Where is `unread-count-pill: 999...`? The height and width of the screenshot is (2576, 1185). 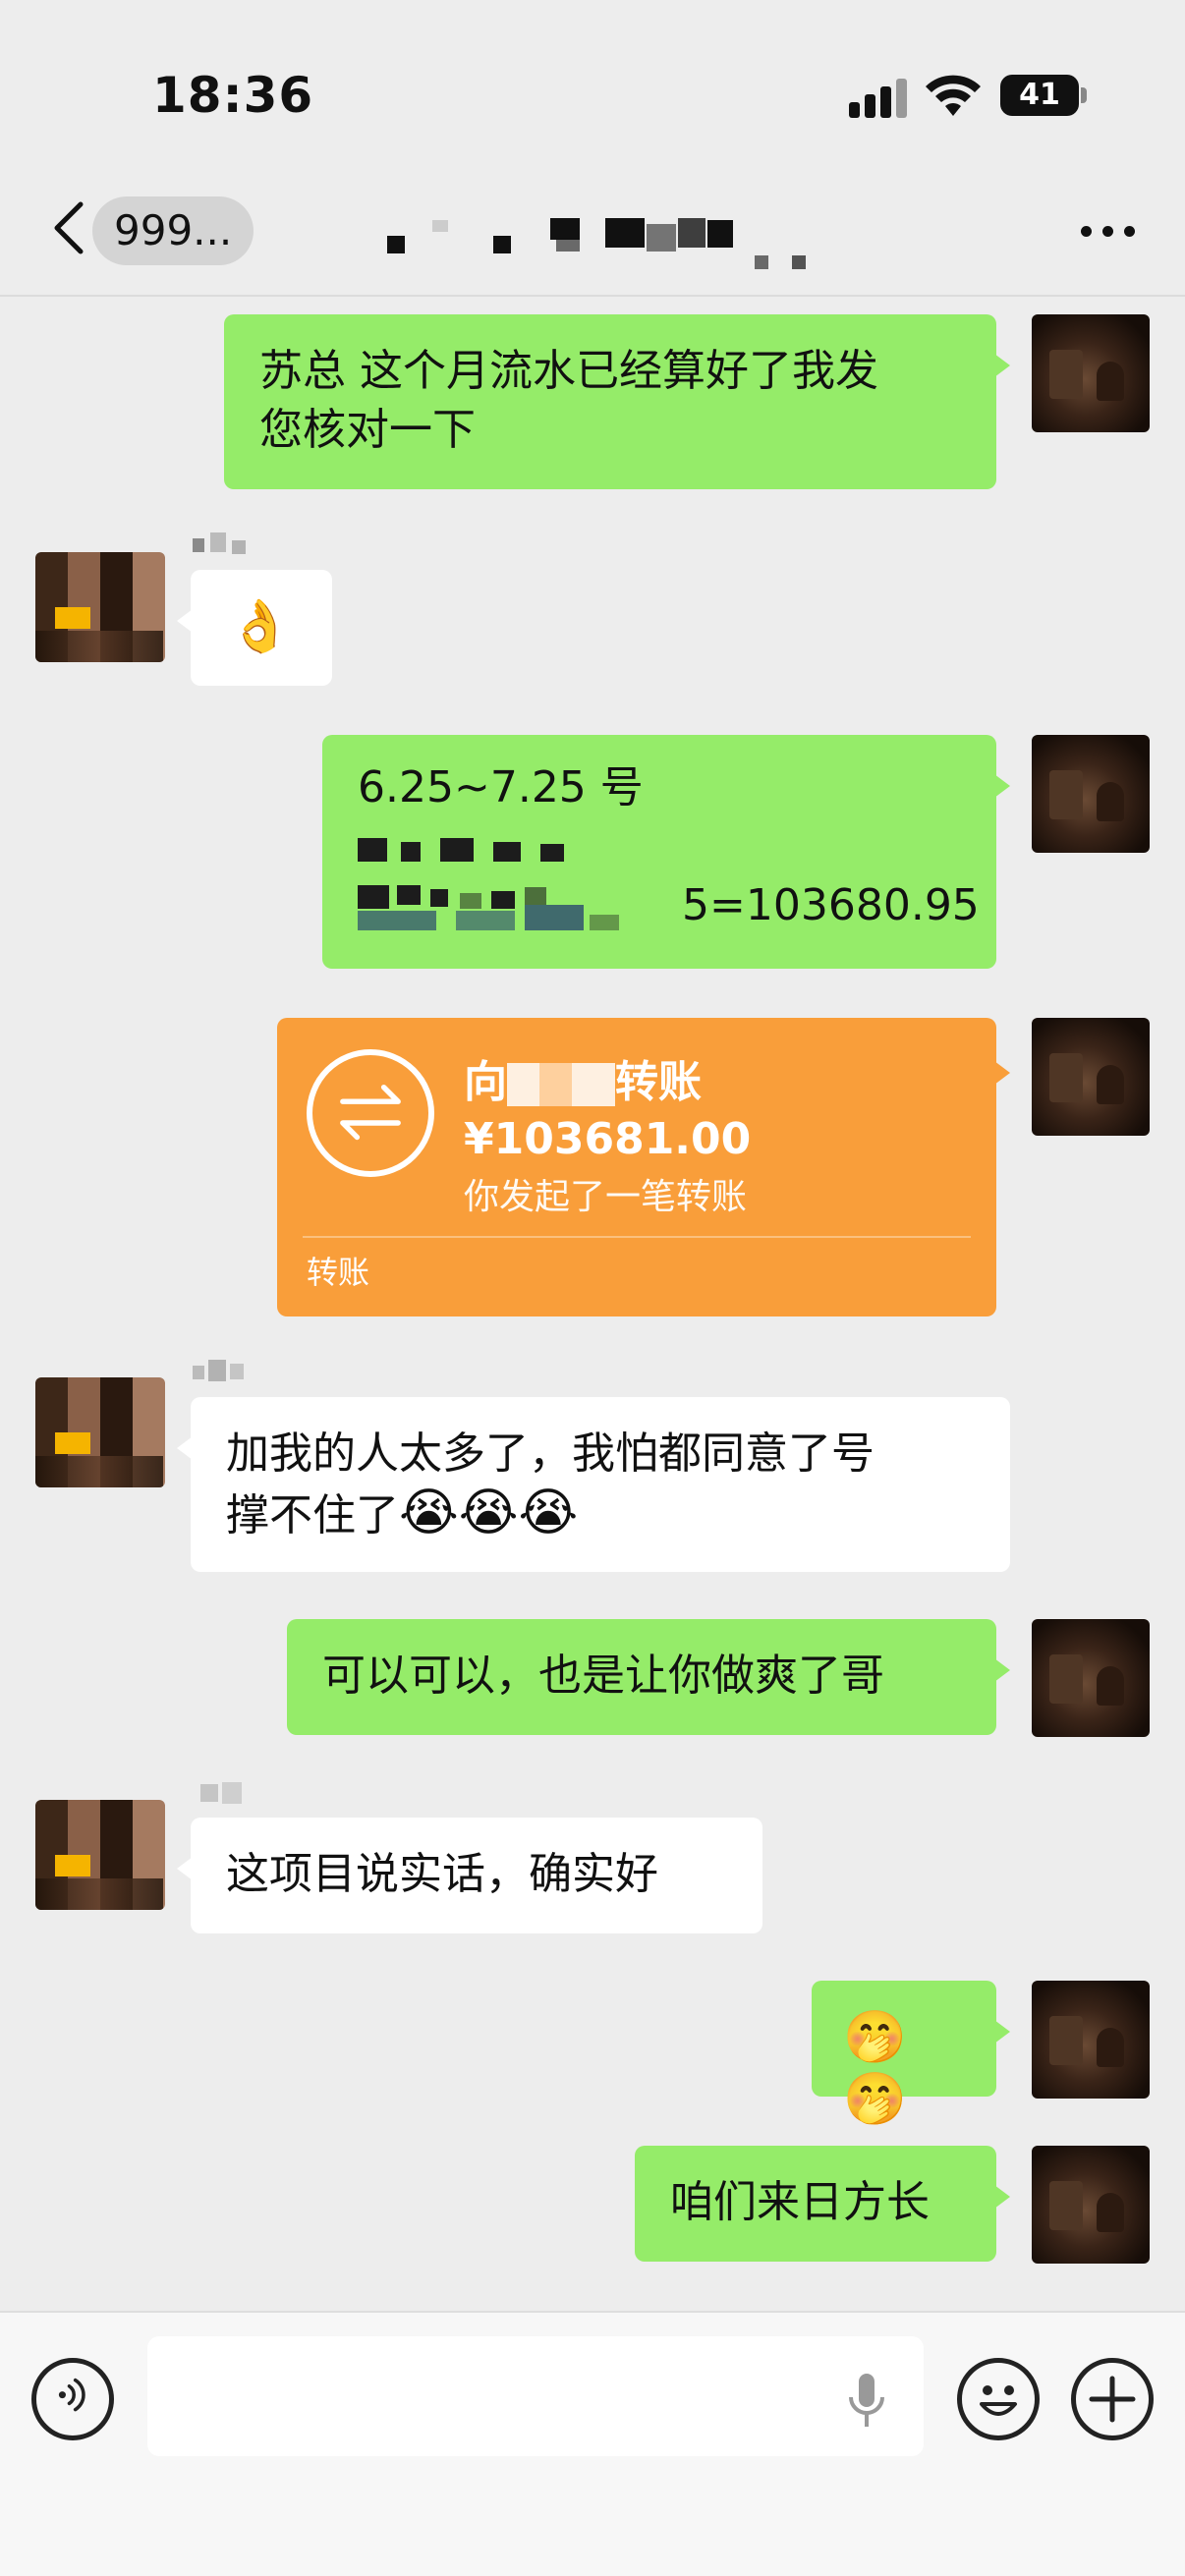 unread-count-pill: 999... is located at coordinates (173, 230).